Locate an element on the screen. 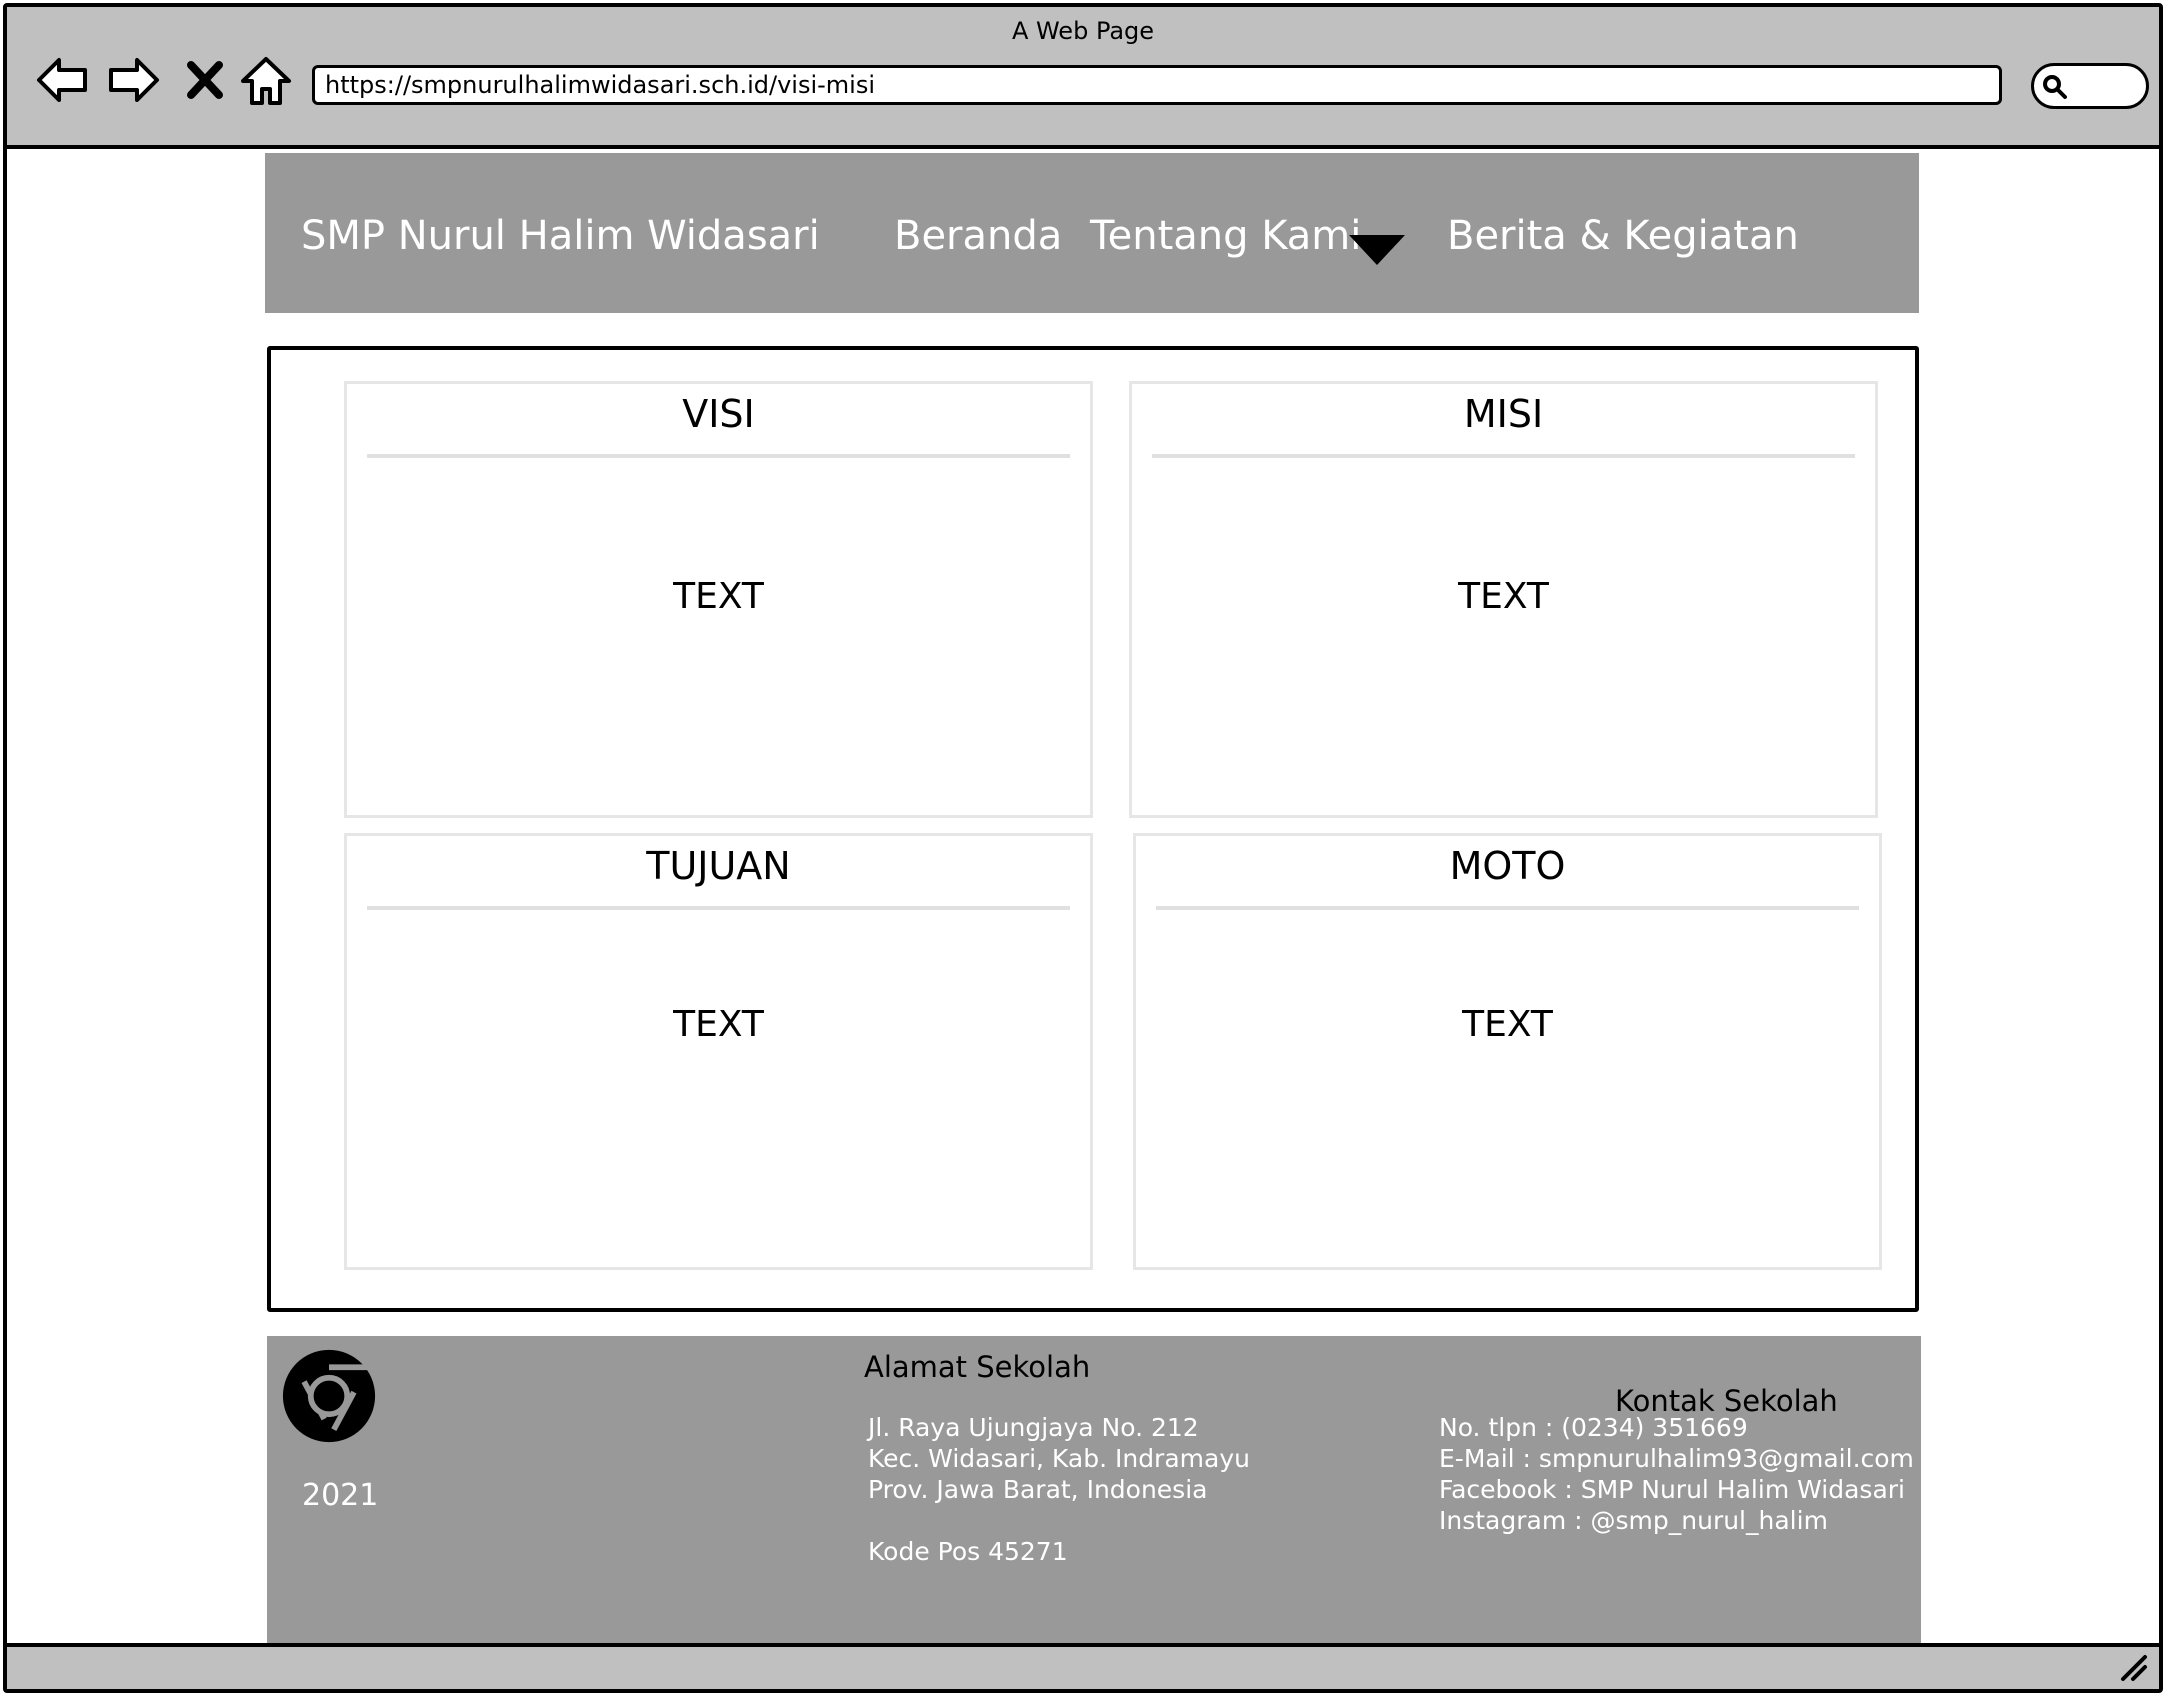  address-line: Kec. Widasari, Kab. Indramayu is located at coordinates (1059, 1458).